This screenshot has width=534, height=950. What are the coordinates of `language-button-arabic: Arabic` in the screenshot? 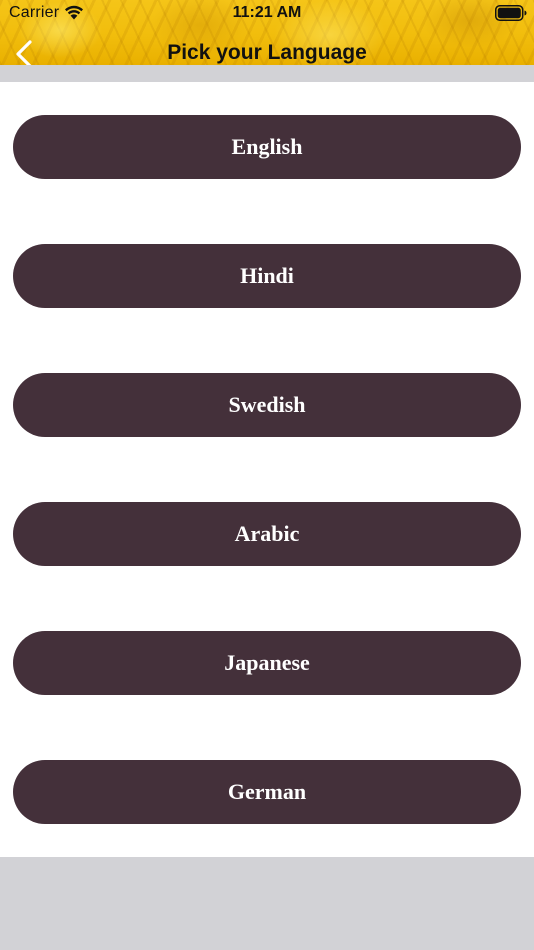 It's located at (267, 534).